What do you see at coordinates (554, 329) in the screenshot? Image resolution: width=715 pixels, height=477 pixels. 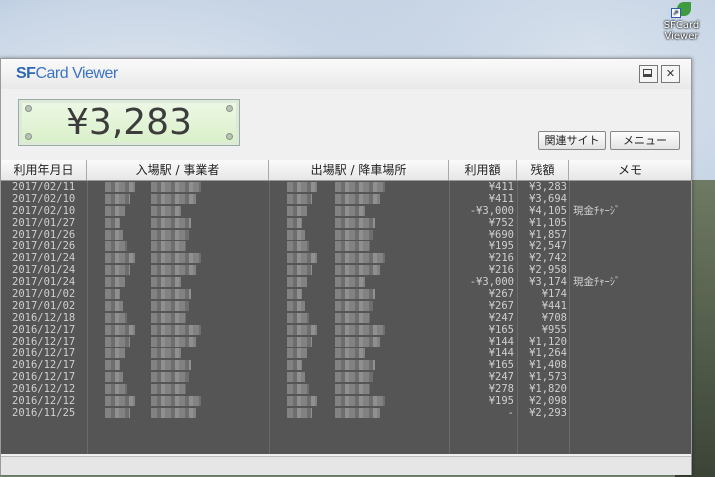 I see `cell-balance: ¥955` at bounding box center [554, 329].